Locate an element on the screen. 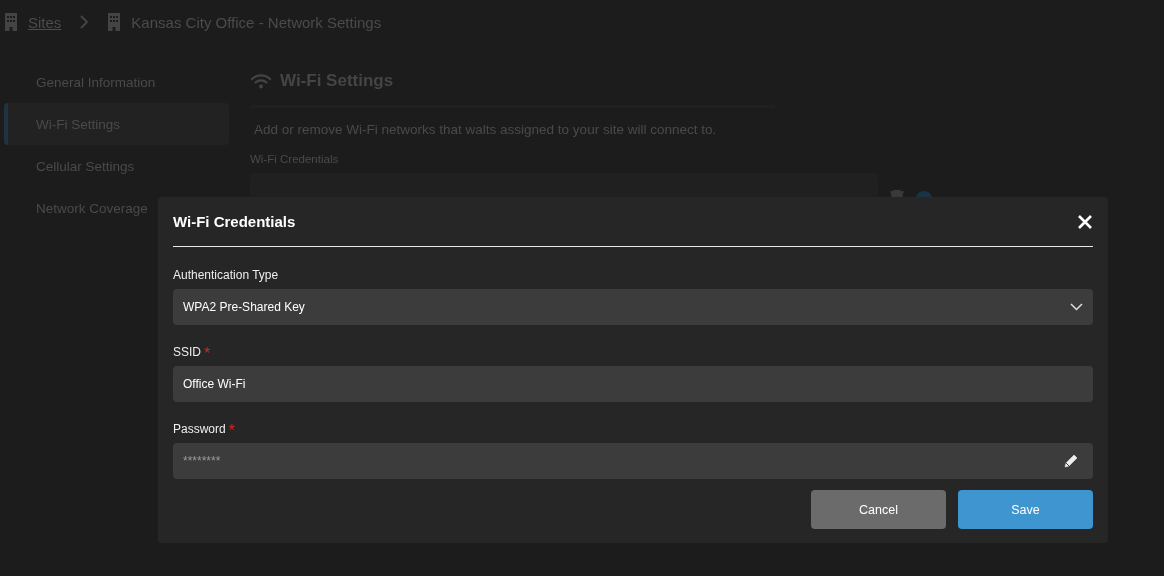  field-label: Authentication Type is located at coordinates (226, 275).